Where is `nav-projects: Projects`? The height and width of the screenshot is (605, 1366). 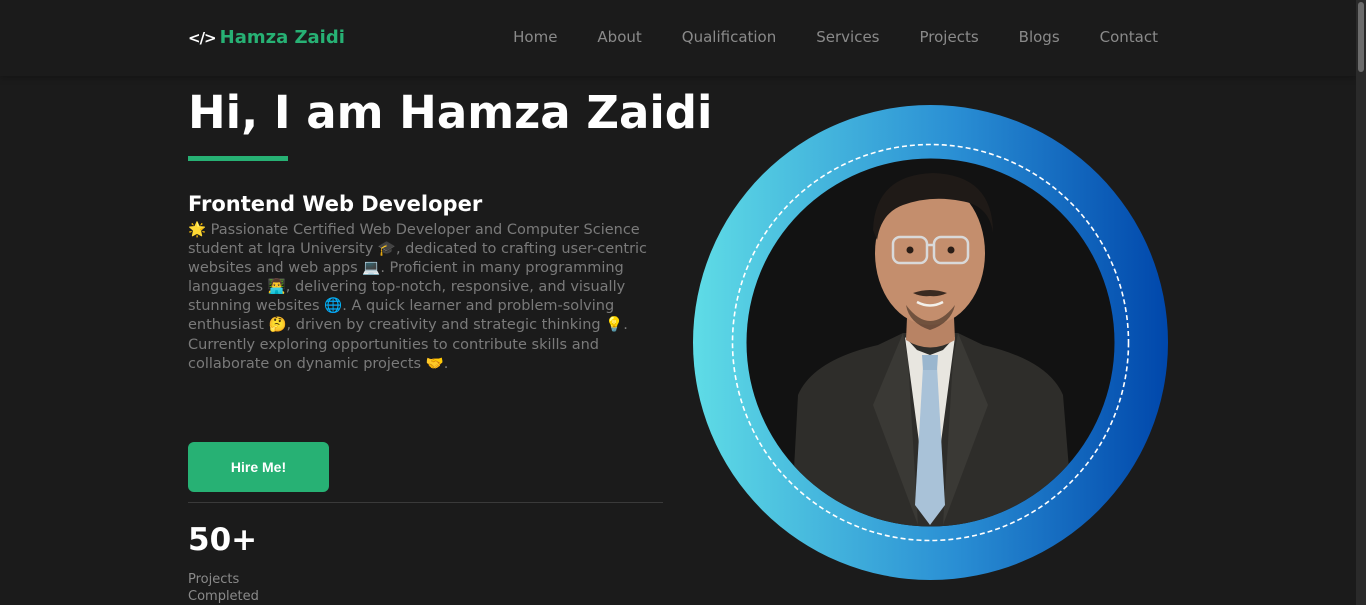
nav-projects: Projects is located at coordinates (949, 37).